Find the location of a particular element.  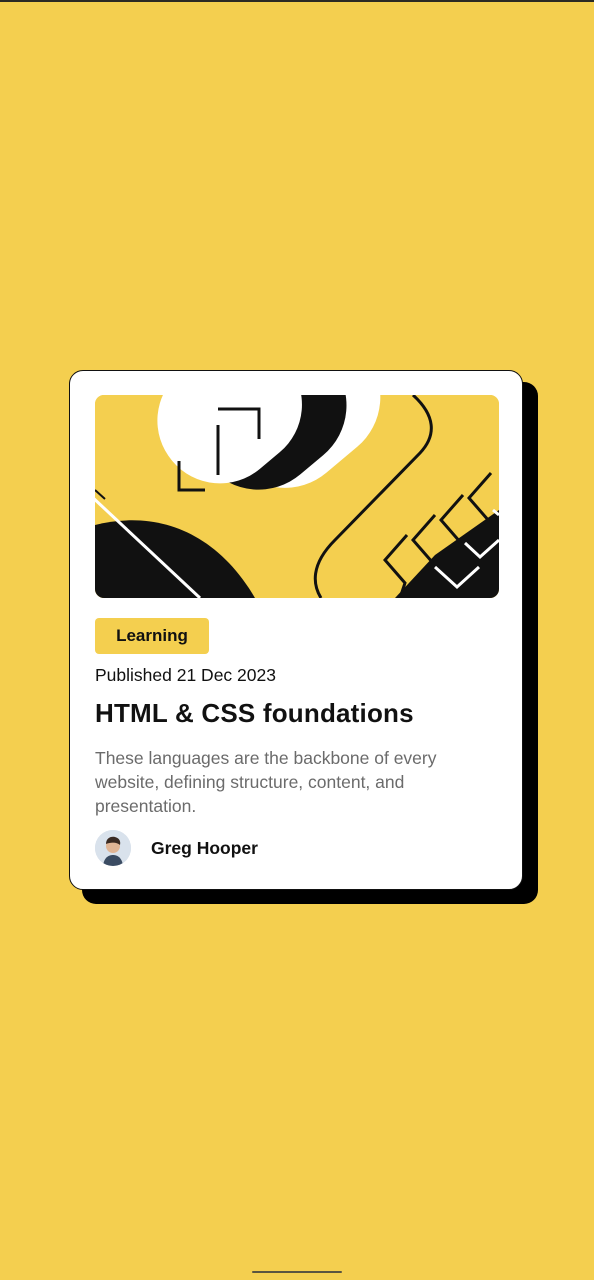

author-avatar-icon is located at coordinates (113, 848).